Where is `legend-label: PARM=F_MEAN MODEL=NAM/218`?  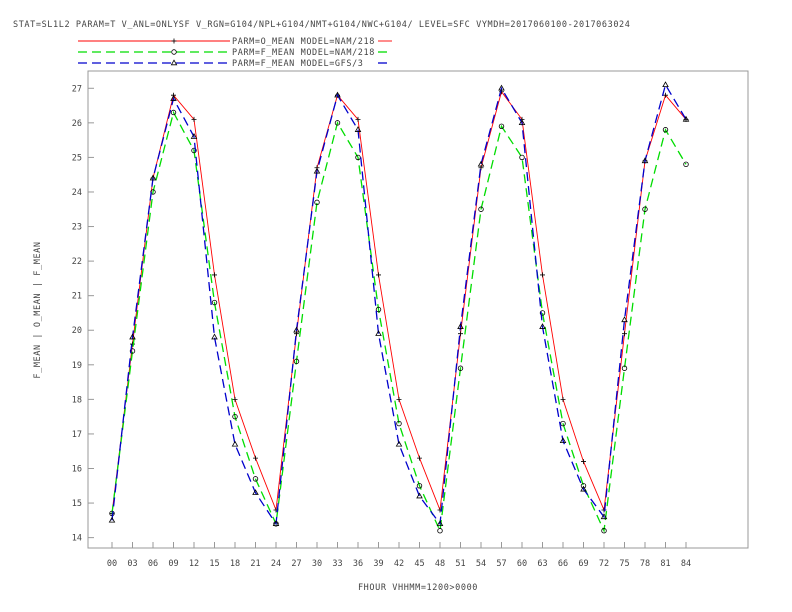 legend-label: PARM=F_MEAN MODEL=NAM/218 is located at coordinates (303, 53).